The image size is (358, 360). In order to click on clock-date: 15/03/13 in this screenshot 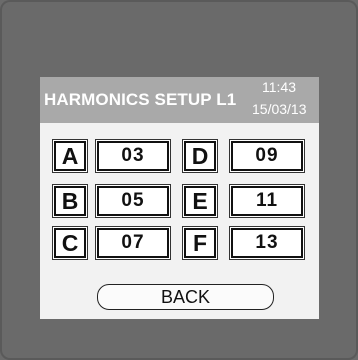, I will do `click(279, 109)`.